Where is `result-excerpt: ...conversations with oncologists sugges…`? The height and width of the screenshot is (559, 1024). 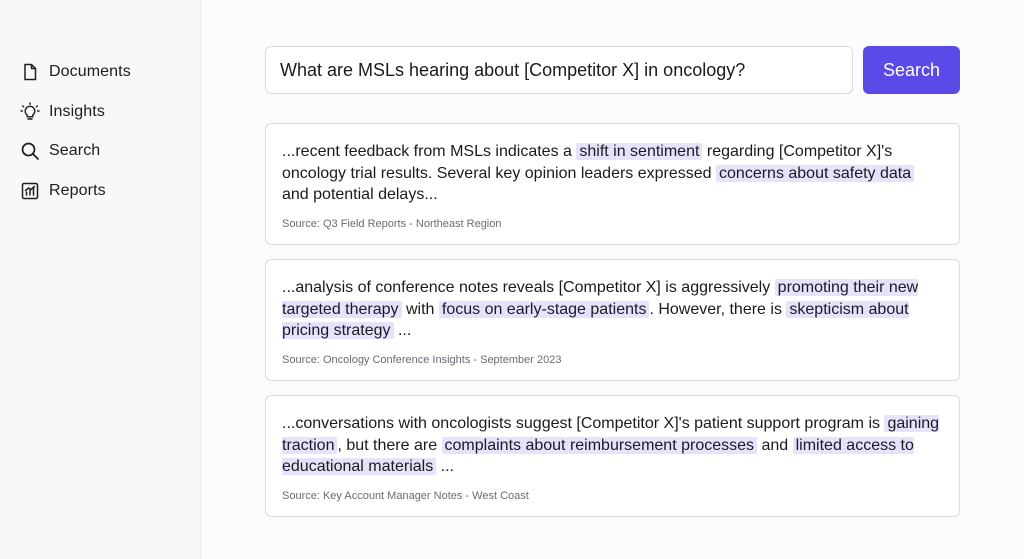 result-excerpt: ...conversations with oncologists sugges… is located at coordinates (612, 445).